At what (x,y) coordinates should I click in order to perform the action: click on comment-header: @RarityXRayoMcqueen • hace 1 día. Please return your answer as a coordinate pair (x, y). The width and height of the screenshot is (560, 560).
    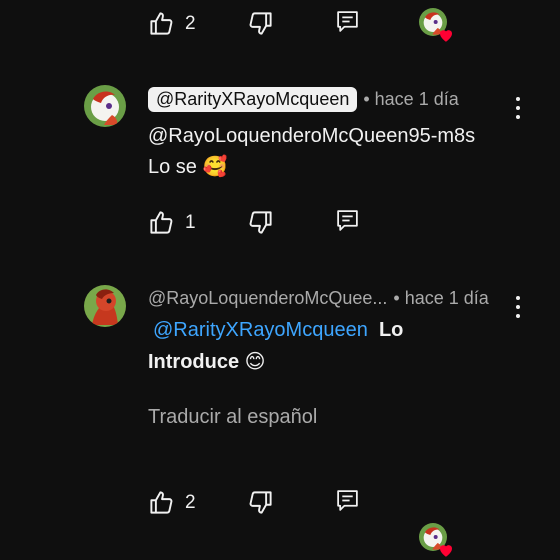
    Looking at the image, I should click on (303, 99).